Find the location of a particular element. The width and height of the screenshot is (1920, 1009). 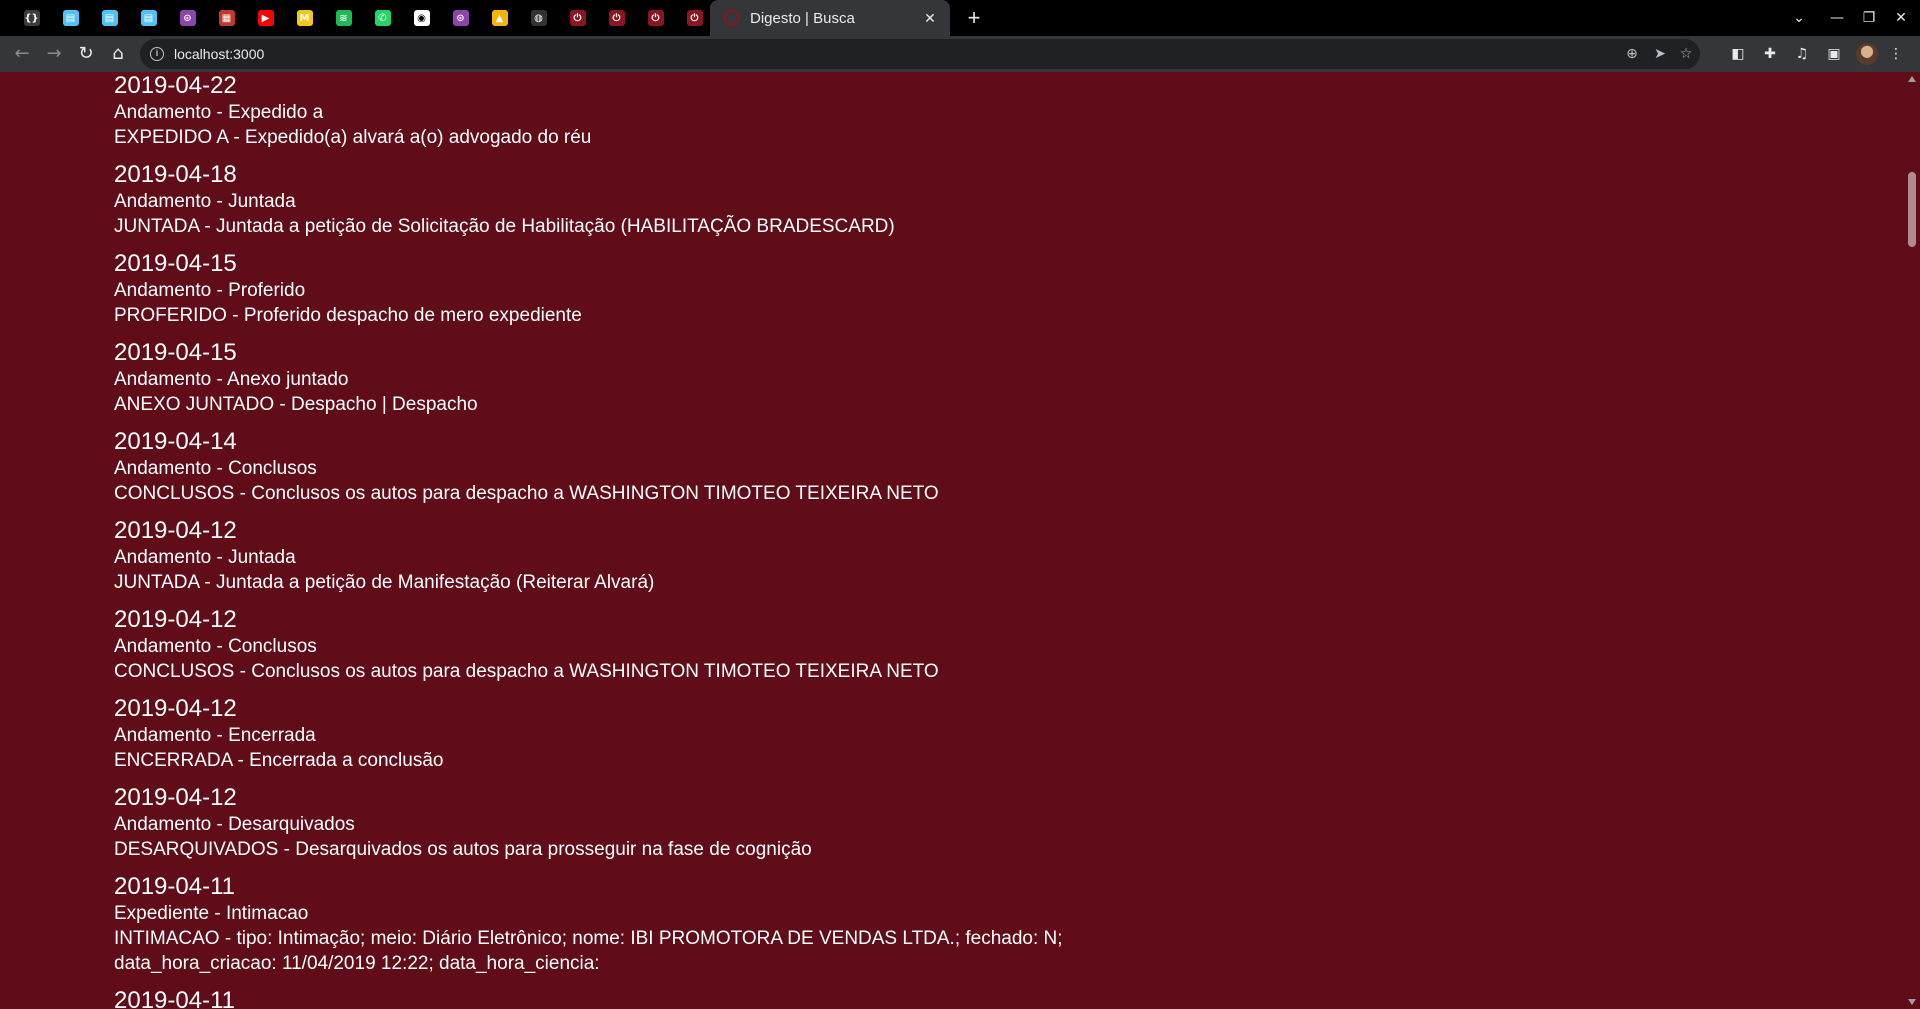

new-tab-button: + is located at coordinates (974, 18).